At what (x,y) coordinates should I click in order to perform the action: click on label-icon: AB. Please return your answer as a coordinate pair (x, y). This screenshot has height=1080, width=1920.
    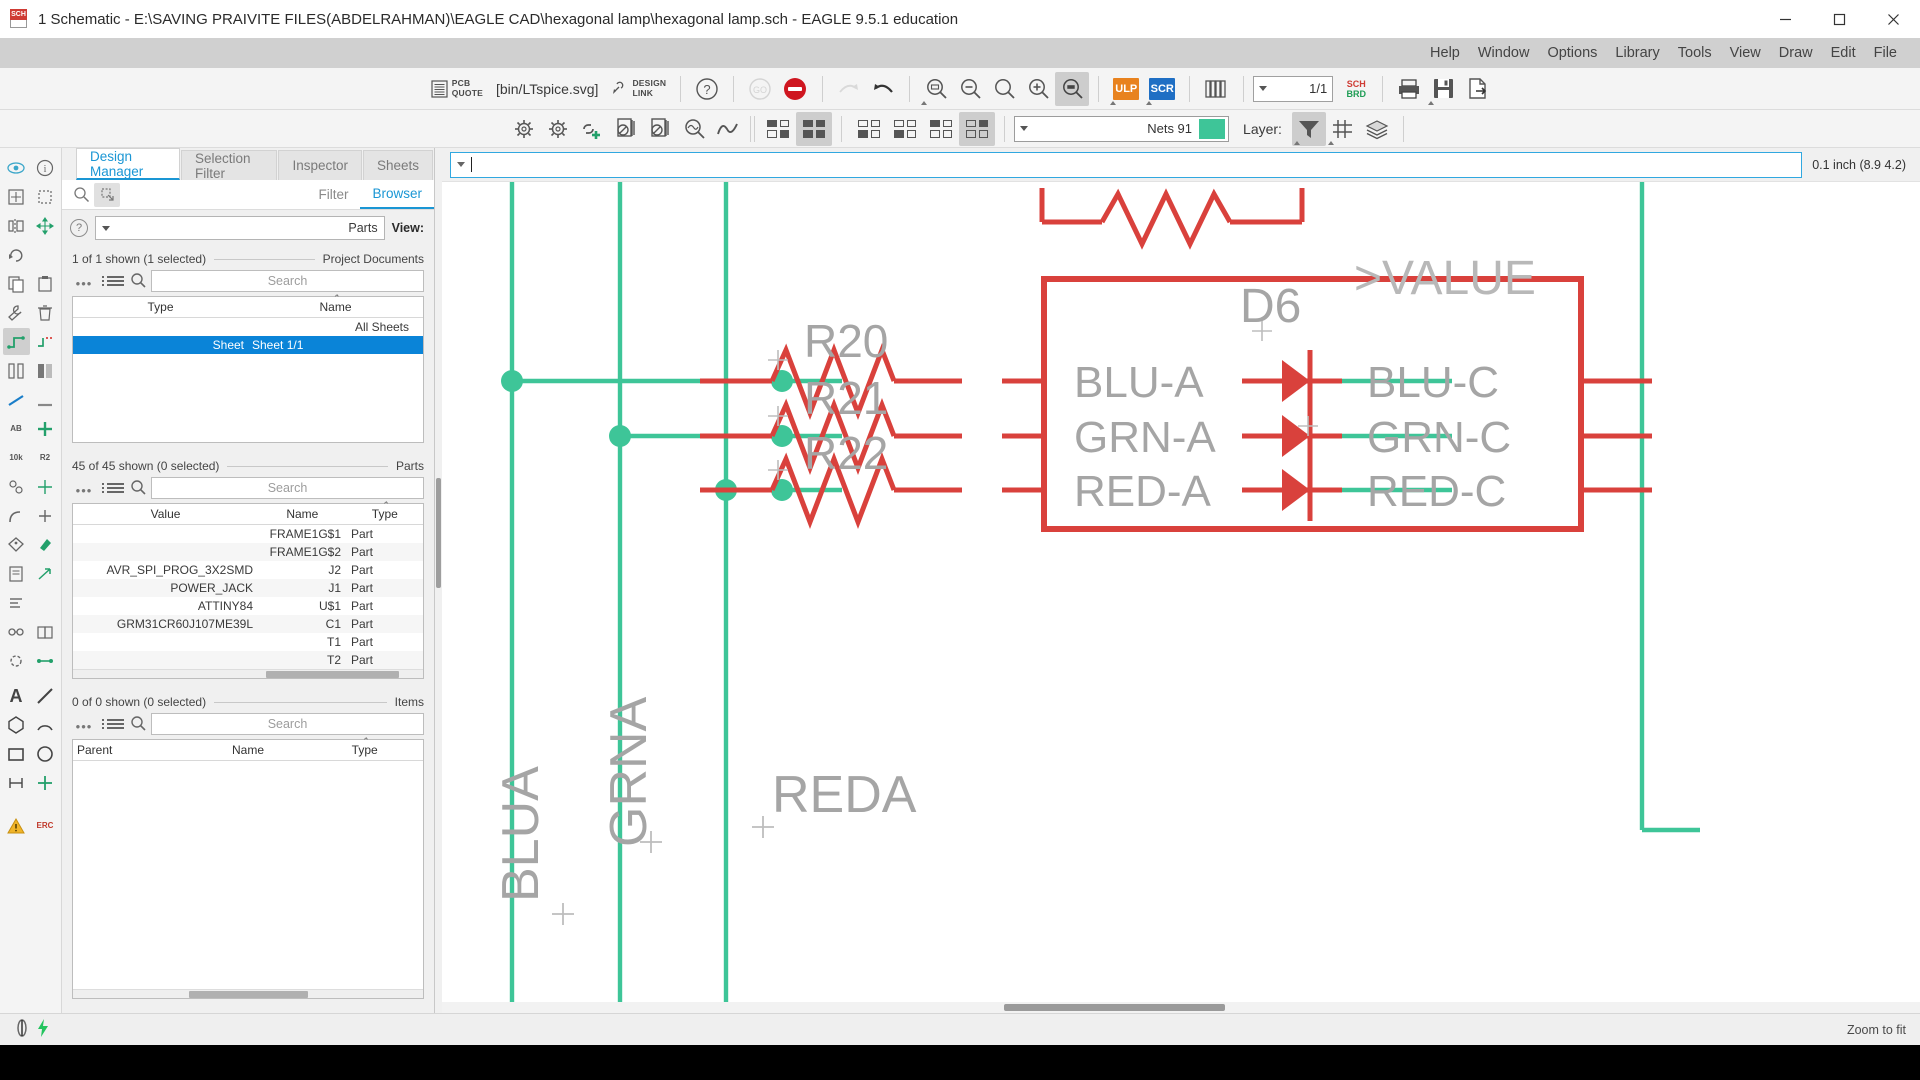
    Looking at the image, I should click on (16, 428).